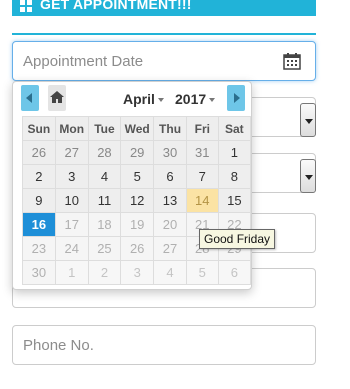 Image resolution: width=350 pixels, height=389 pixels. What do you see at coordinates (164, 61) in the screenshot?
I see `appointment-date-input: Appointment Date` at bounding box center [164, 61].